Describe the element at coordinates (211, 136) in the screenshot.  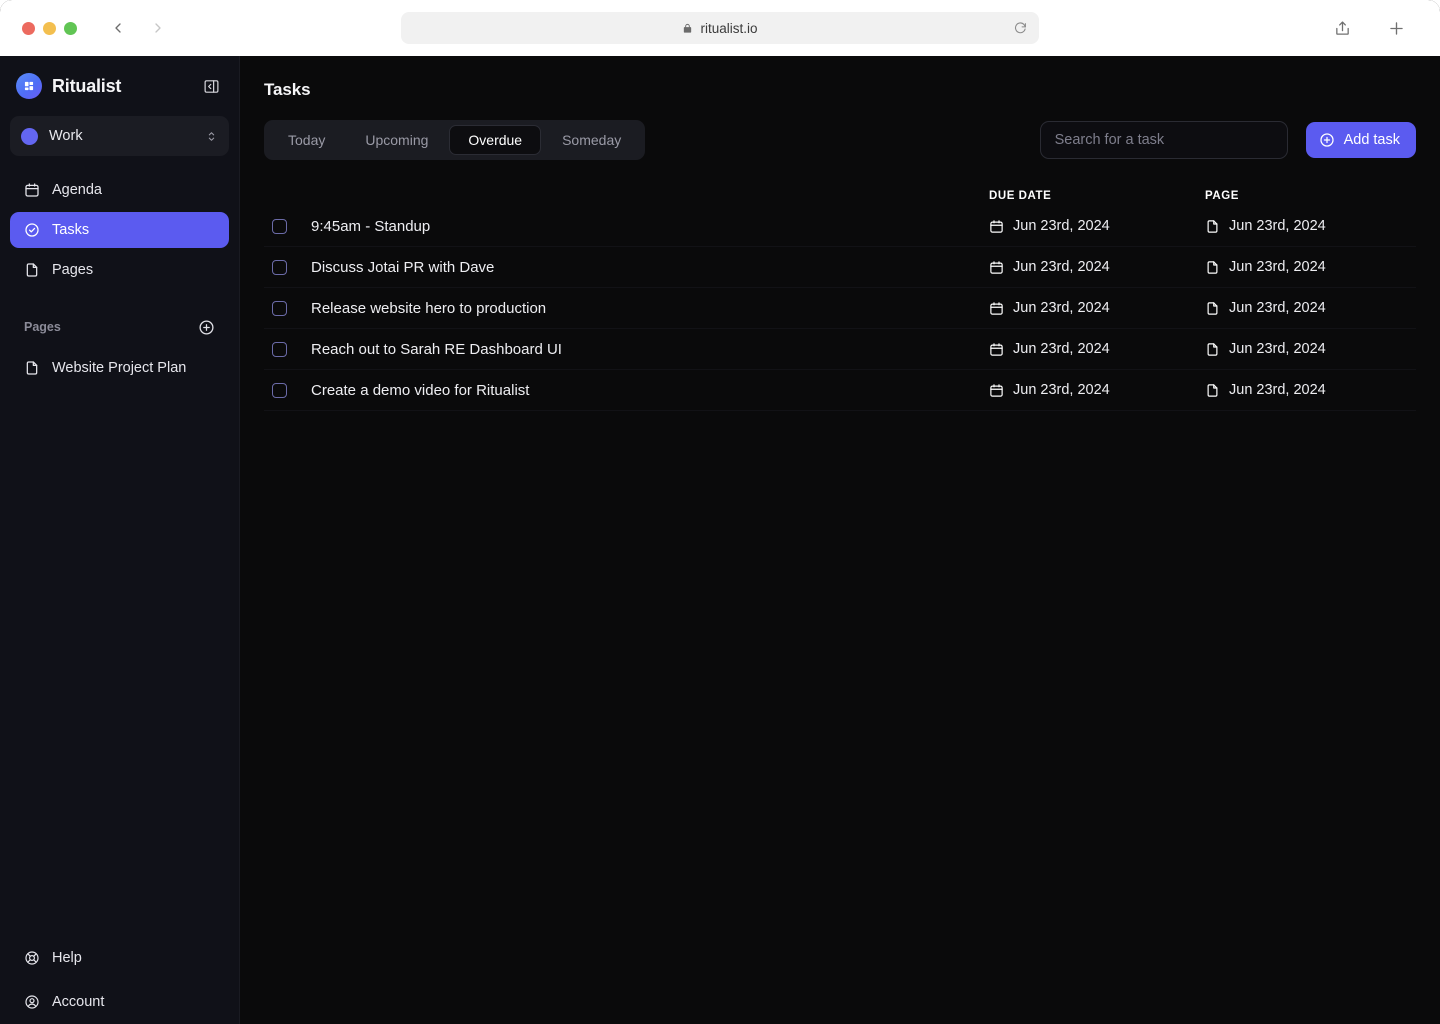
I see `chevron-up-down-icon` at that location.